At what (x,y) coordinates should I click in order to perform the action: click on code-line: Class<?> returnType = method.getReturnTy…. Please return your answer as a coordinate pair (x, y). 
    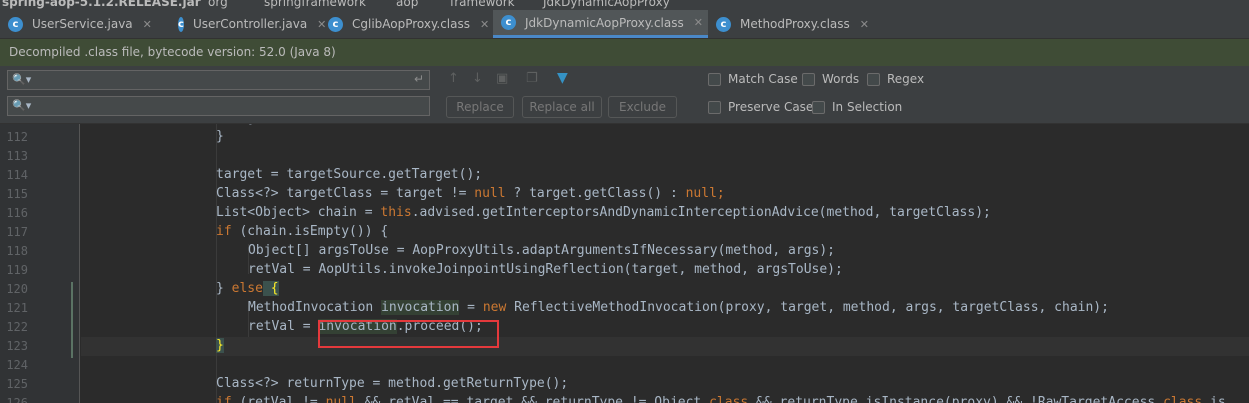
    Looking at the image, I should click on (392, 383).